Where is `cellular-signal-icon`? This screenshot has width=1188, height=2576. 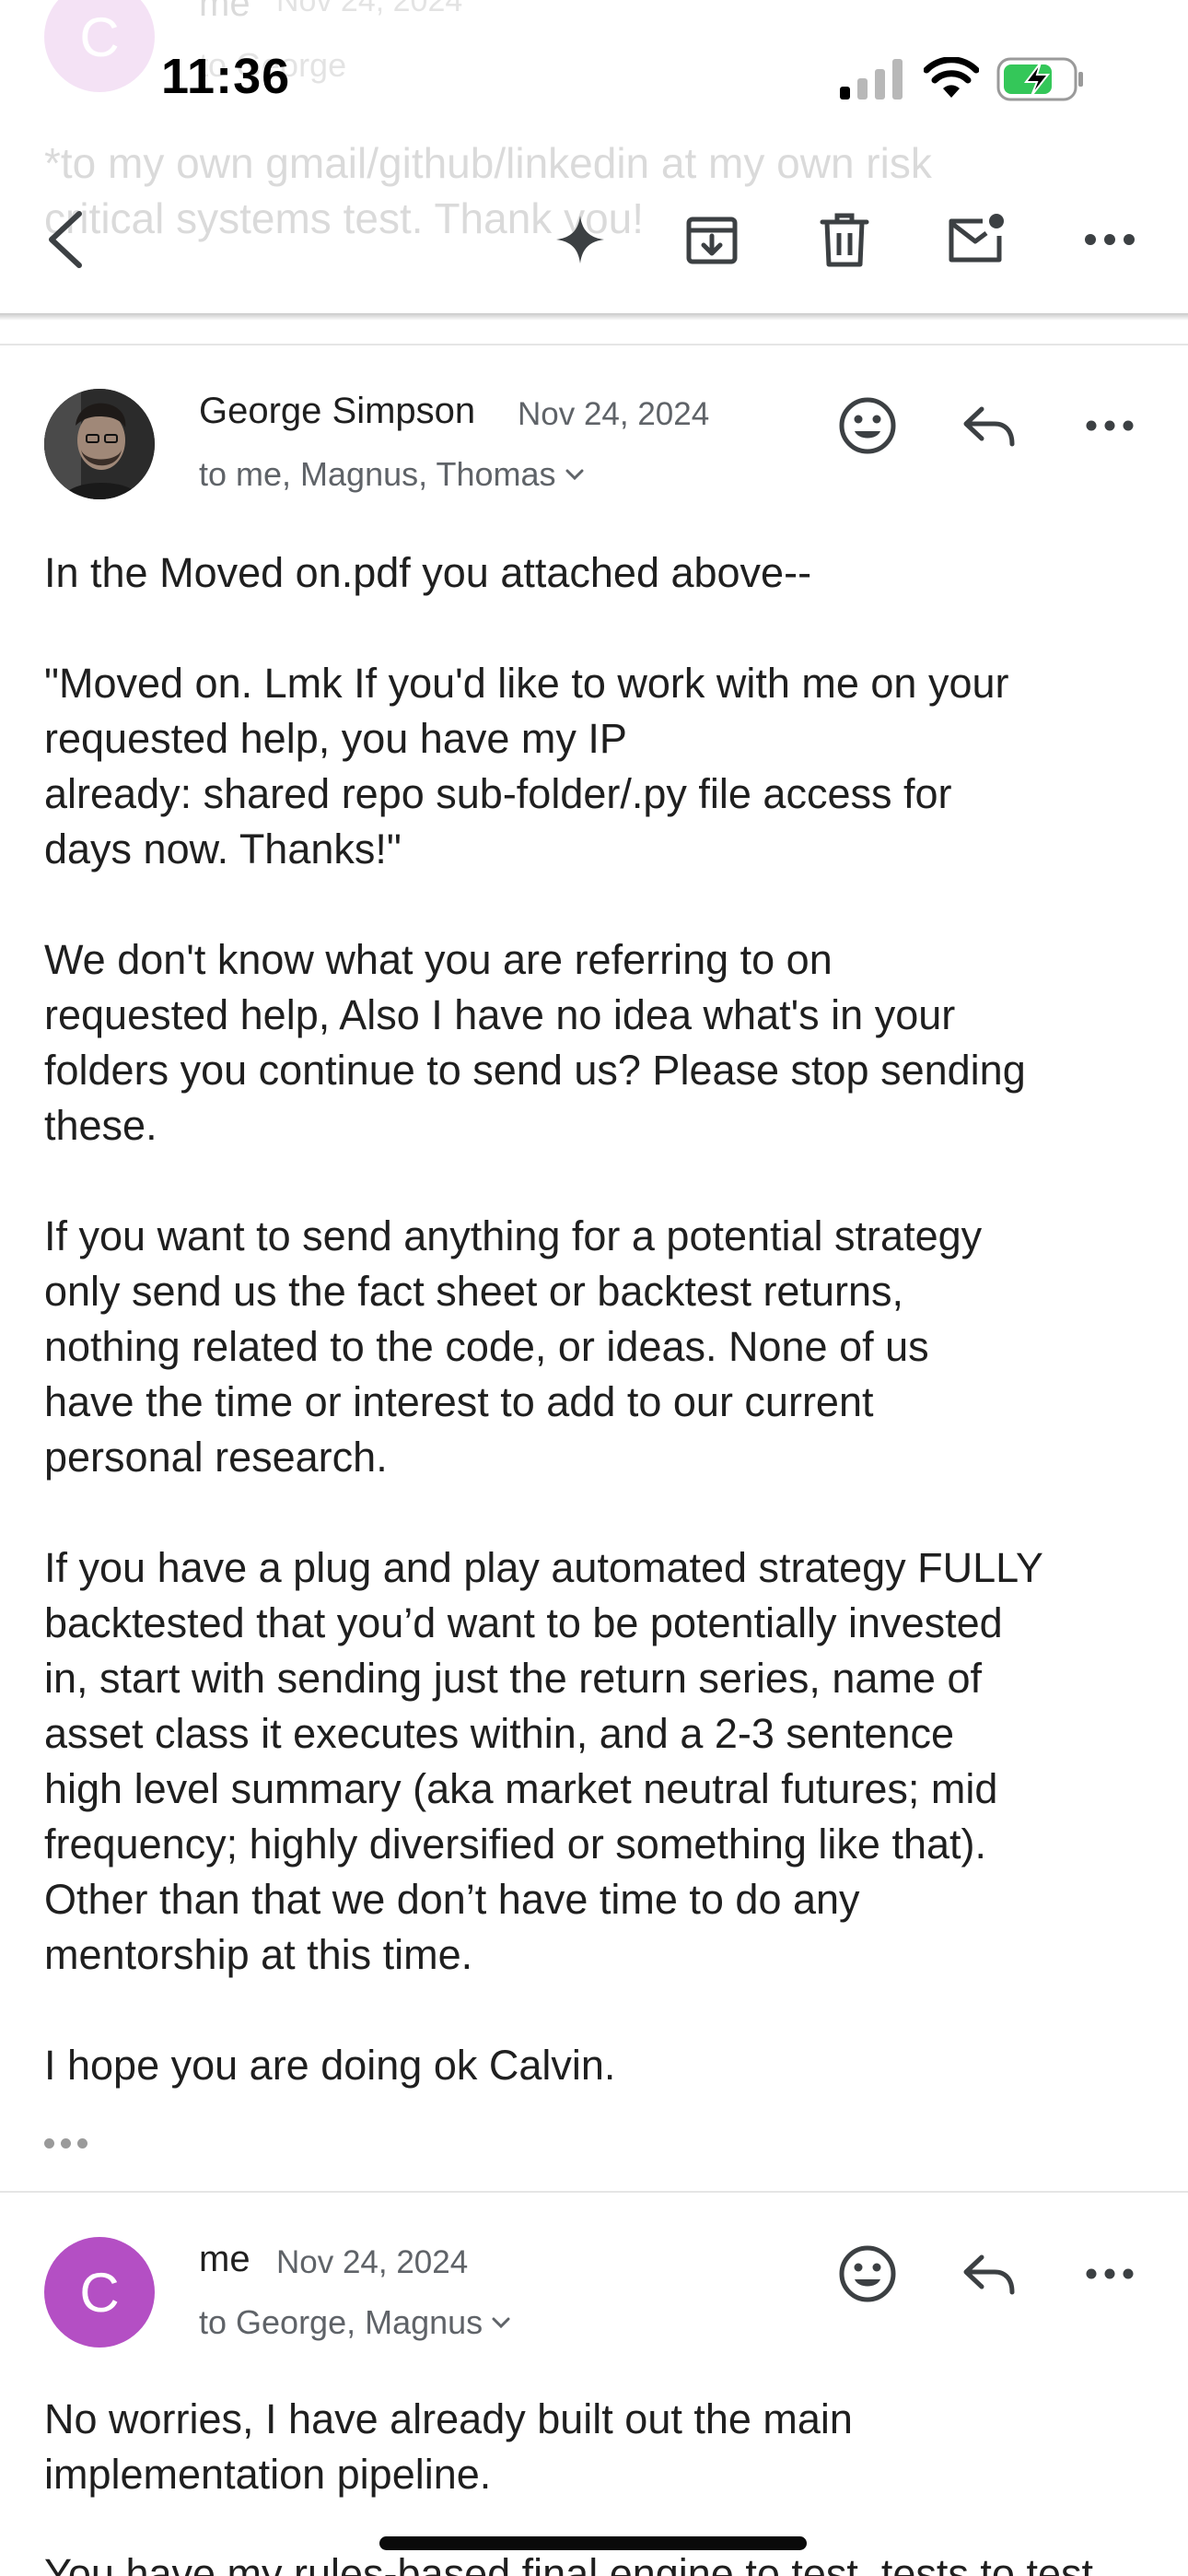
cellular-signal-icon is located at coordinates (871, 79).